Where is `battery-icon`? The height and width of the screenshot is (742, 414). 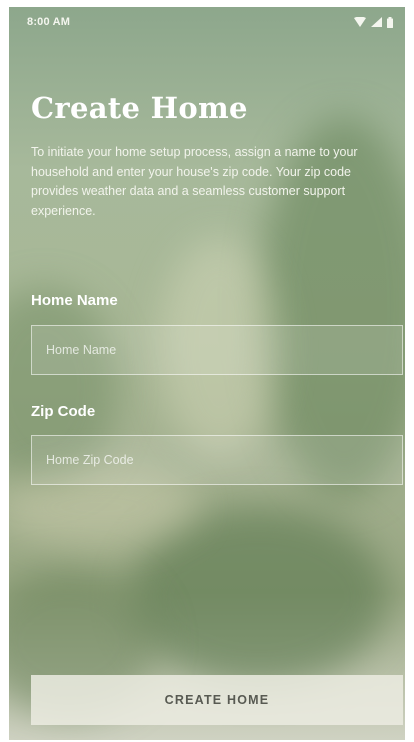
battery-icon is located at coordinates (390, 22).